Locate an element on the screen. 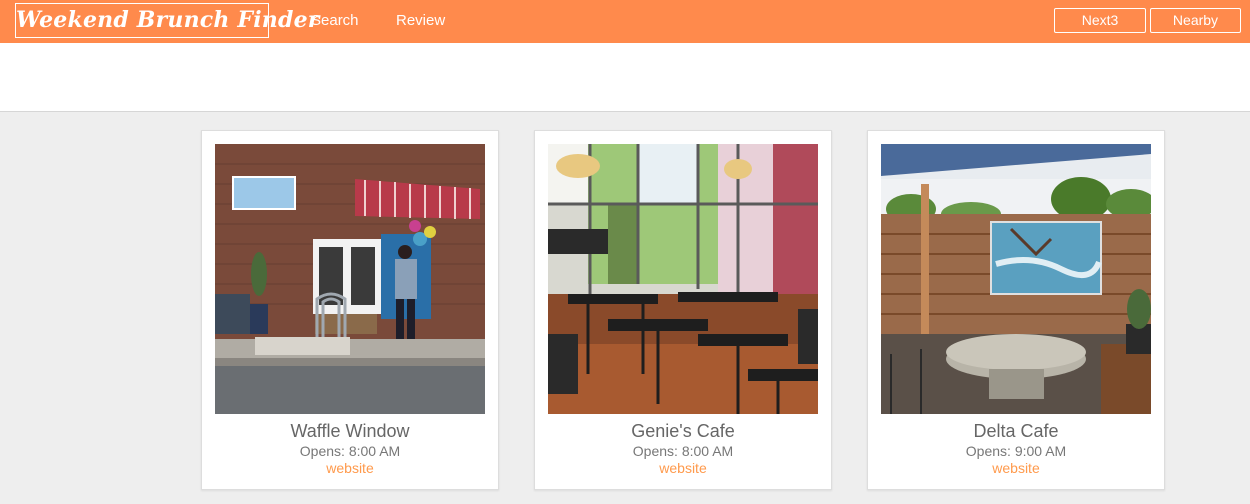 This screenshot has height=504, width=1250. restaurant-interior-photo is located at coordinates (683, 279).